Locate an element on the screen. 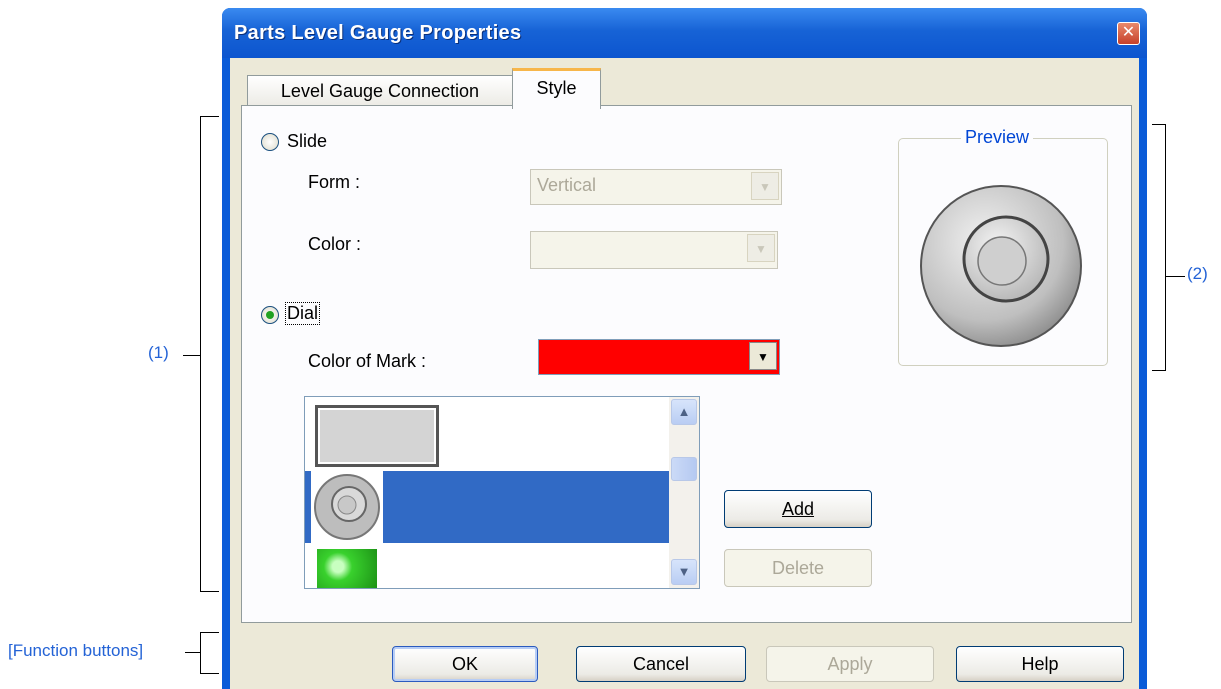  delete-button-label: Delete is located at coordinates (798, 568).